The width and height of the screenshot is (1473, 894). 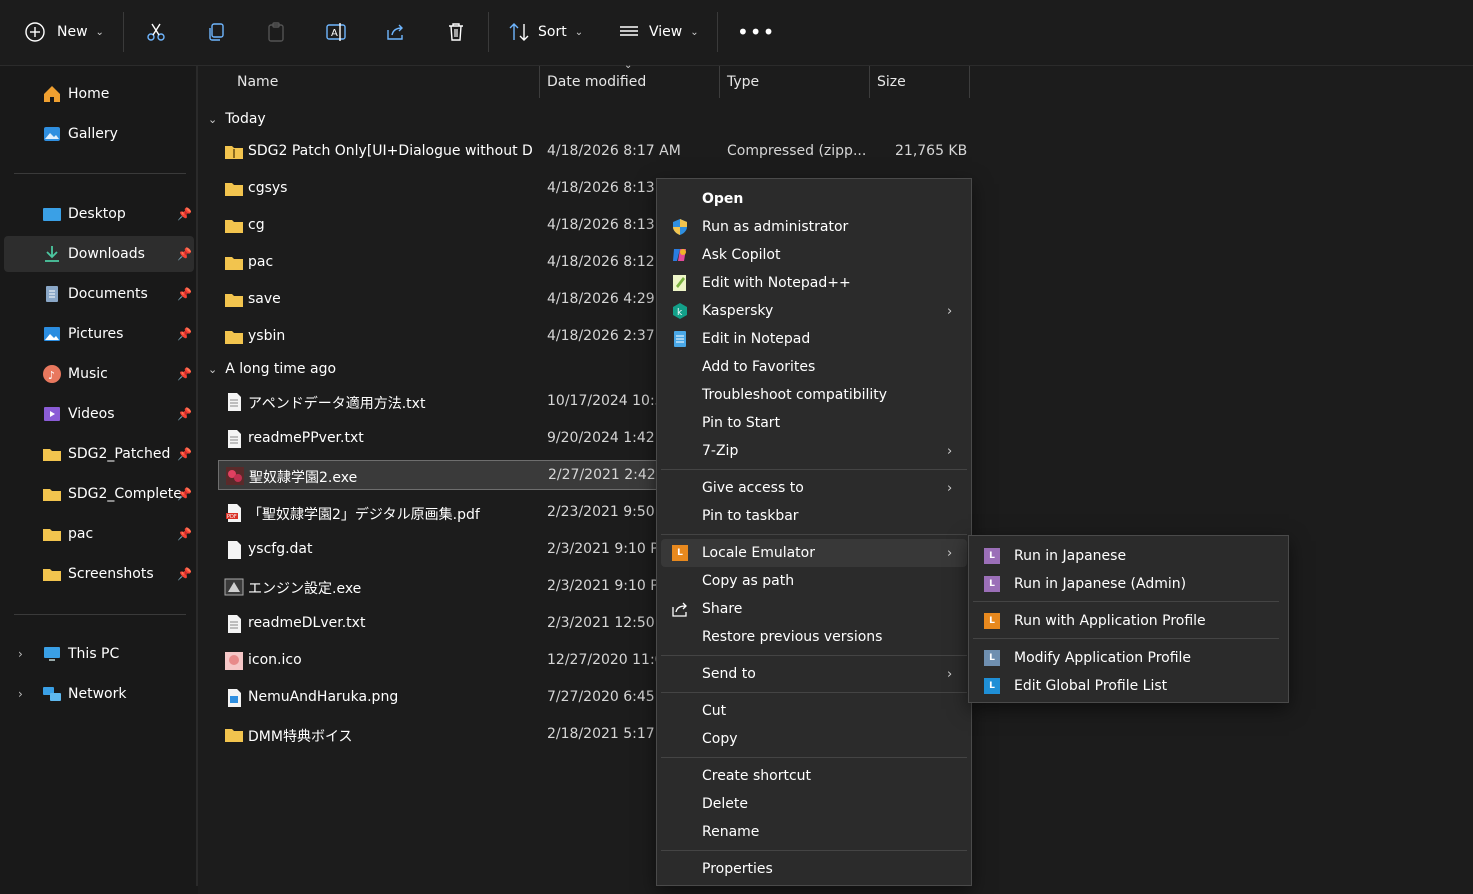 I want to click on menu-item-pin-taskbar: Pin to taskbar, so click(x=814, y=516).